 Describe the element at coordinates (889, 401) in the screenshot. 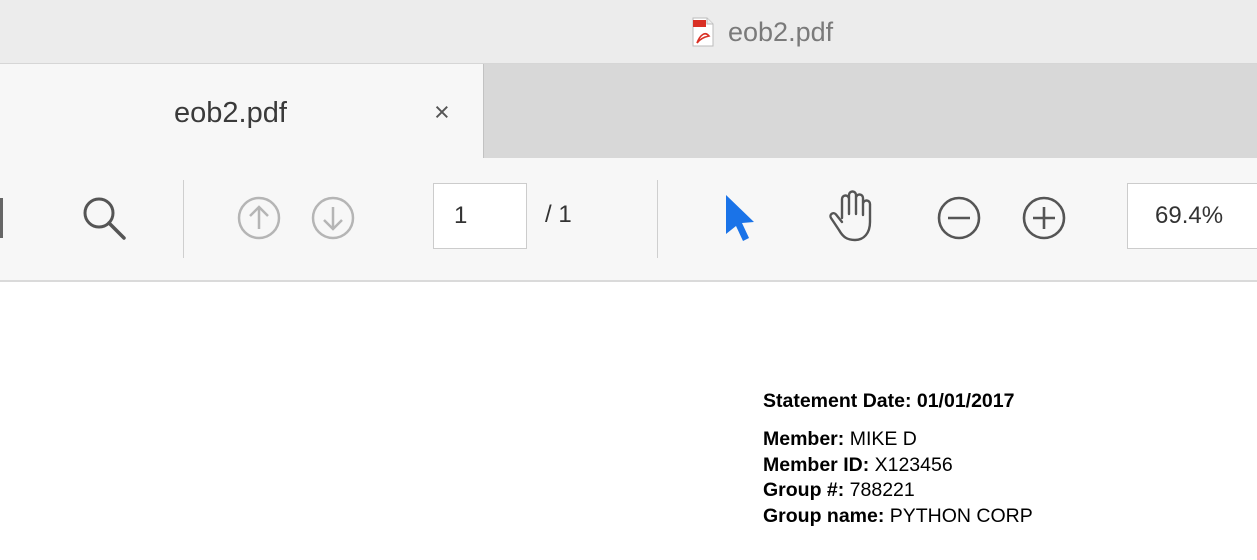

I see `statement-date: Statement Date: 01/01/2017` at that location.